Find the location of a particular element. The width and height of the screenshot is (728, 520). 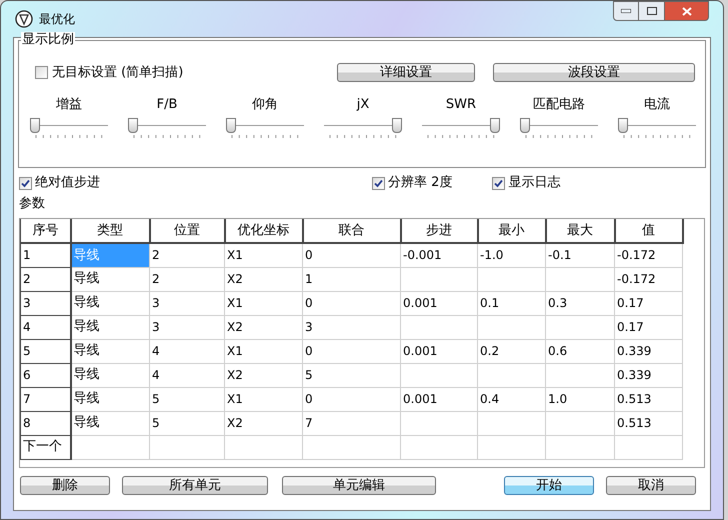

table-cell: 0.2 is located at coordinates (512, 351).